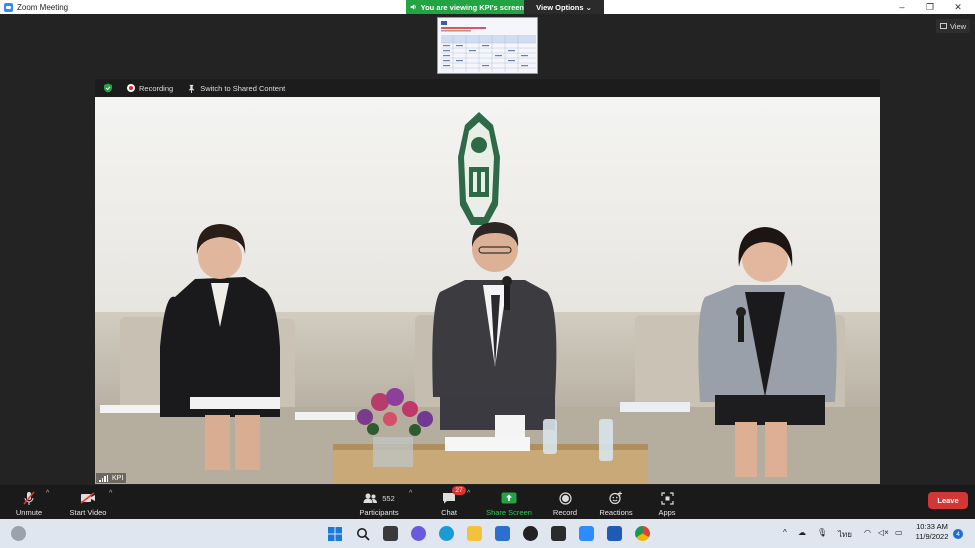 Image resolution: width=975 pixels, height=548 pixels. What do you see at coordinates (614, 533) in the screenshot?
I see `word-icon` at bounding box center [614, 533].